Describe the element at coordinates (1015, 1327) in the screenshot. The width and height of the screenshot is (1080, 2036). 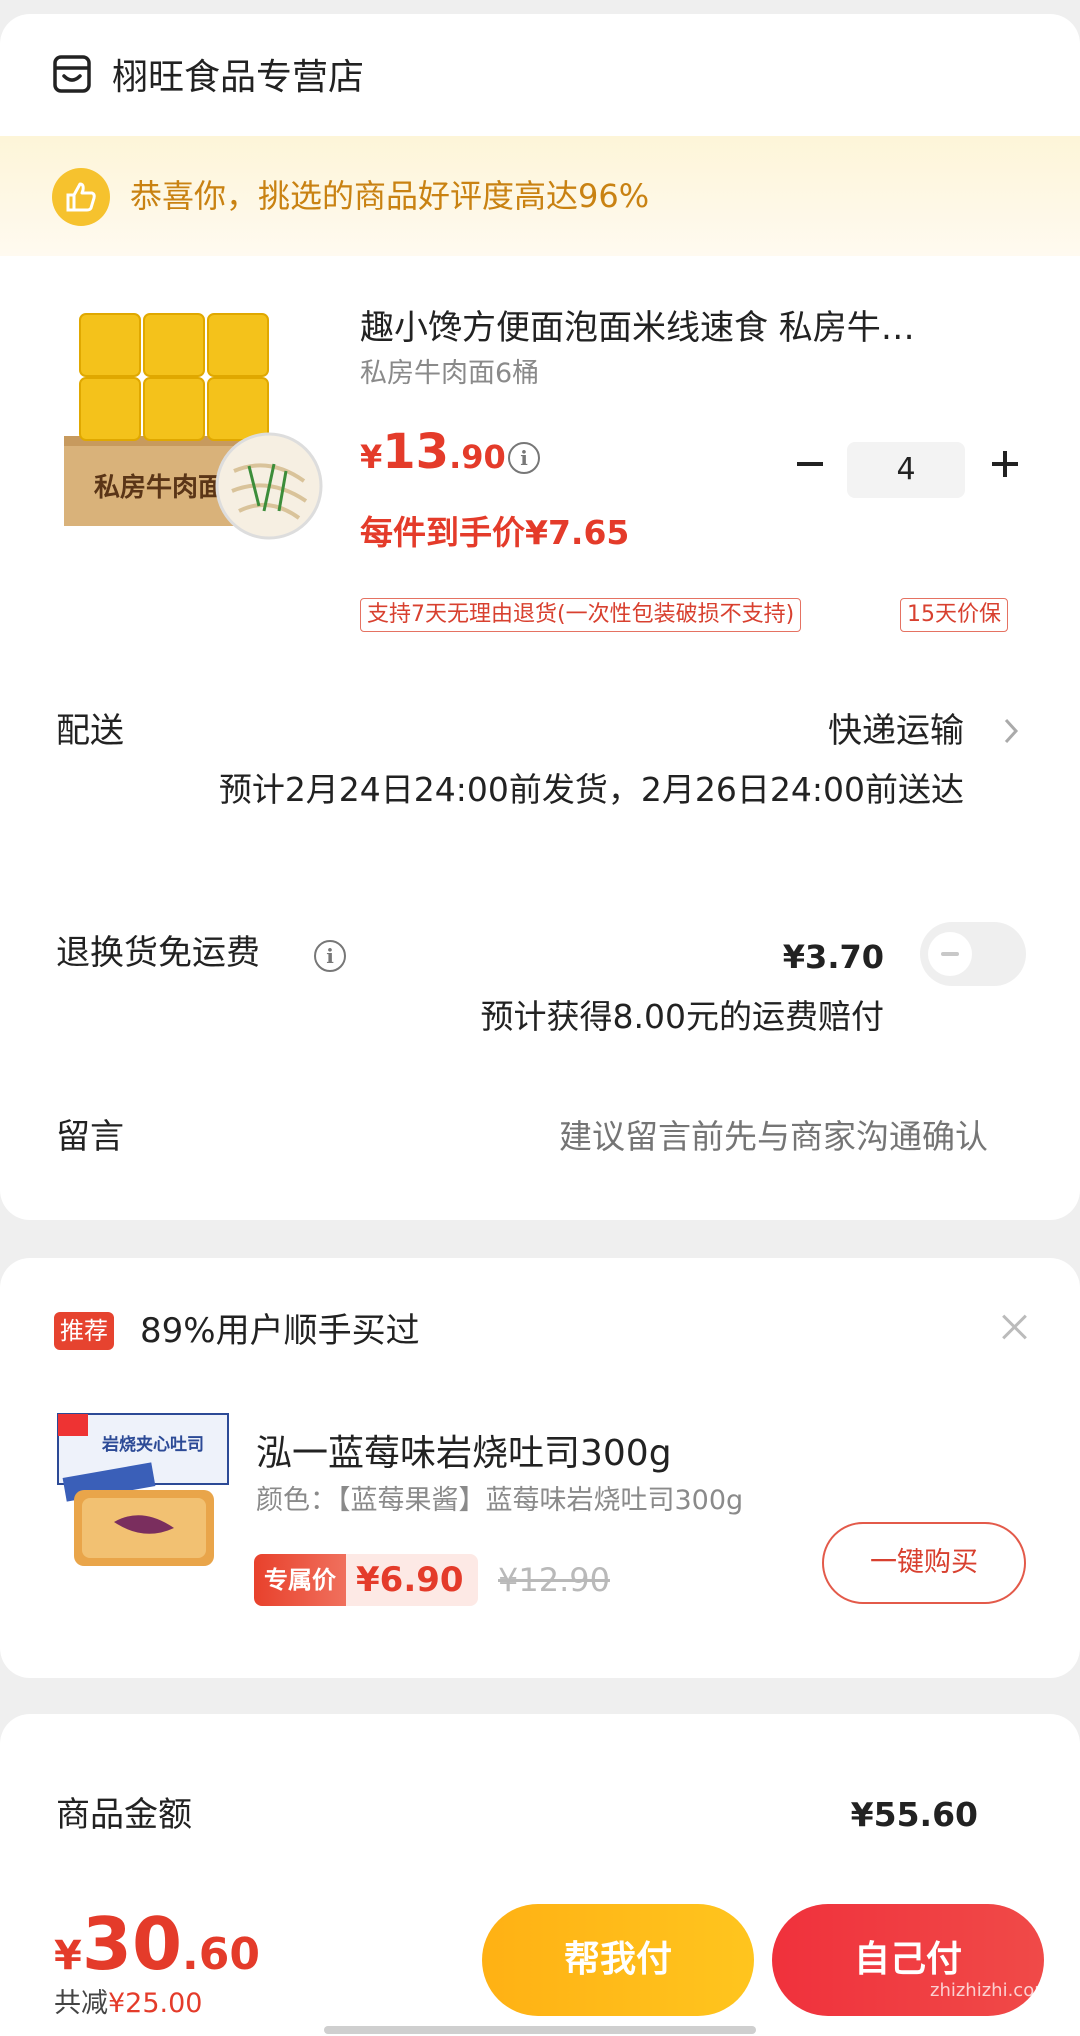
I see `close-icon` at that location.